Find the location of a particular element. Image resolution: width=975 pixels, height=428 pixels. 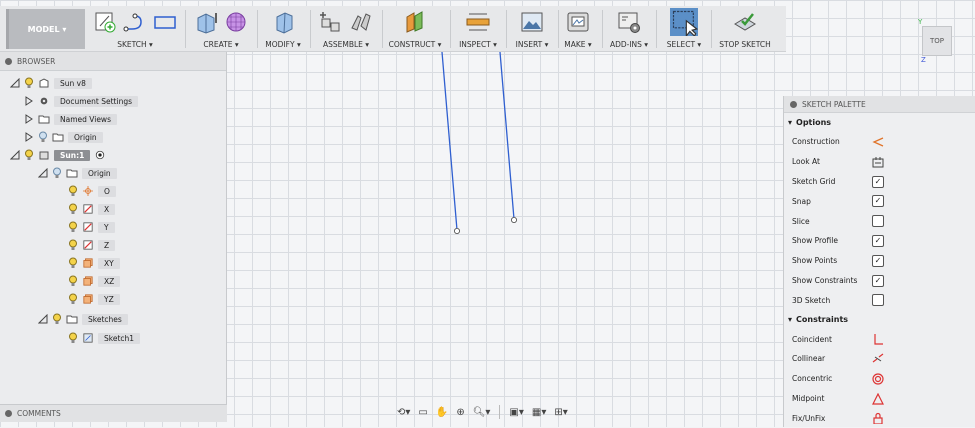

tree-node-sketch1: Sketch1 is located at coordinates (104, 338).